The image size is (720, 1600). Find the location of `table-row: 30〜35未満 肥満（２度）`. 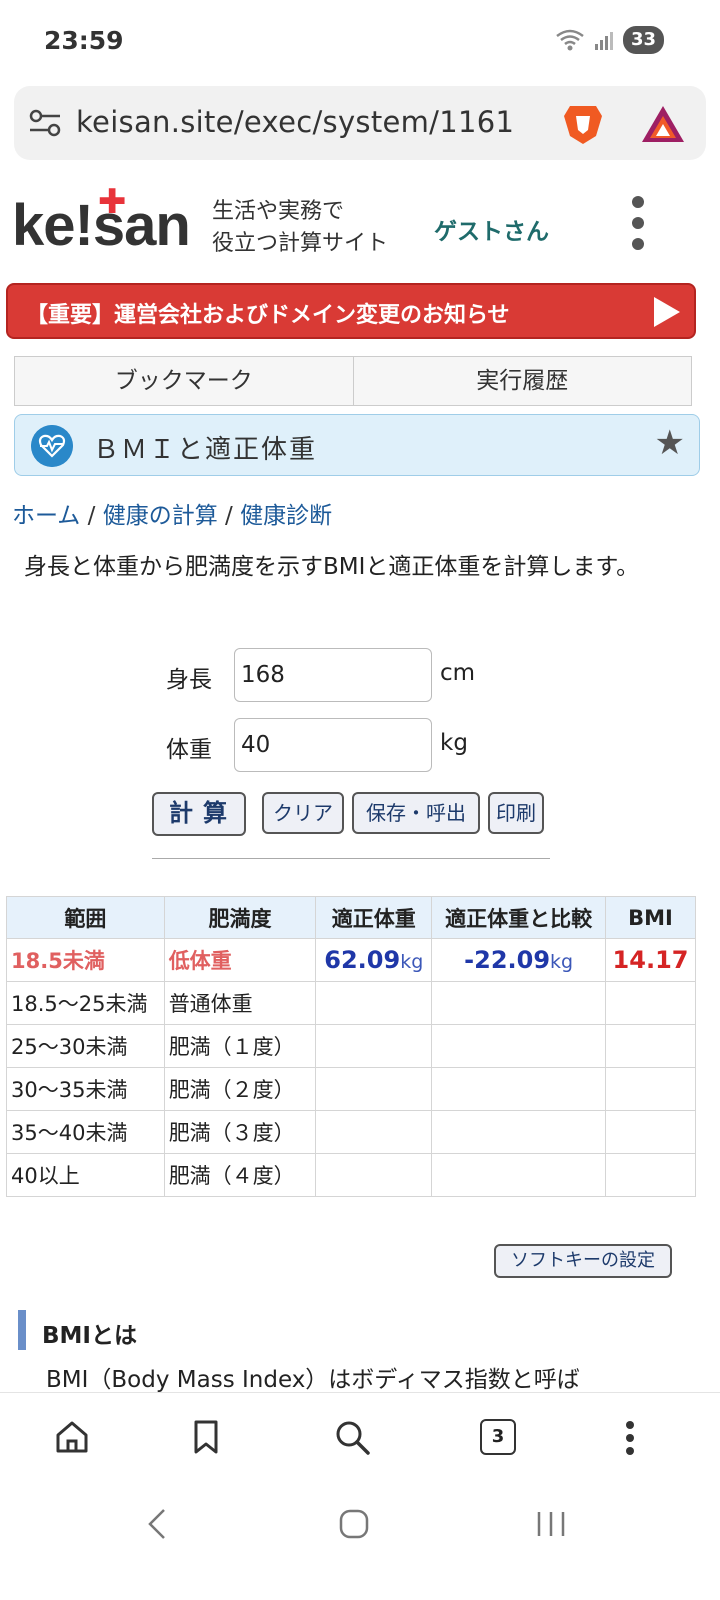

table-row: 30〜35未満 肥満（２度） is located at coordinates (351, 1089).